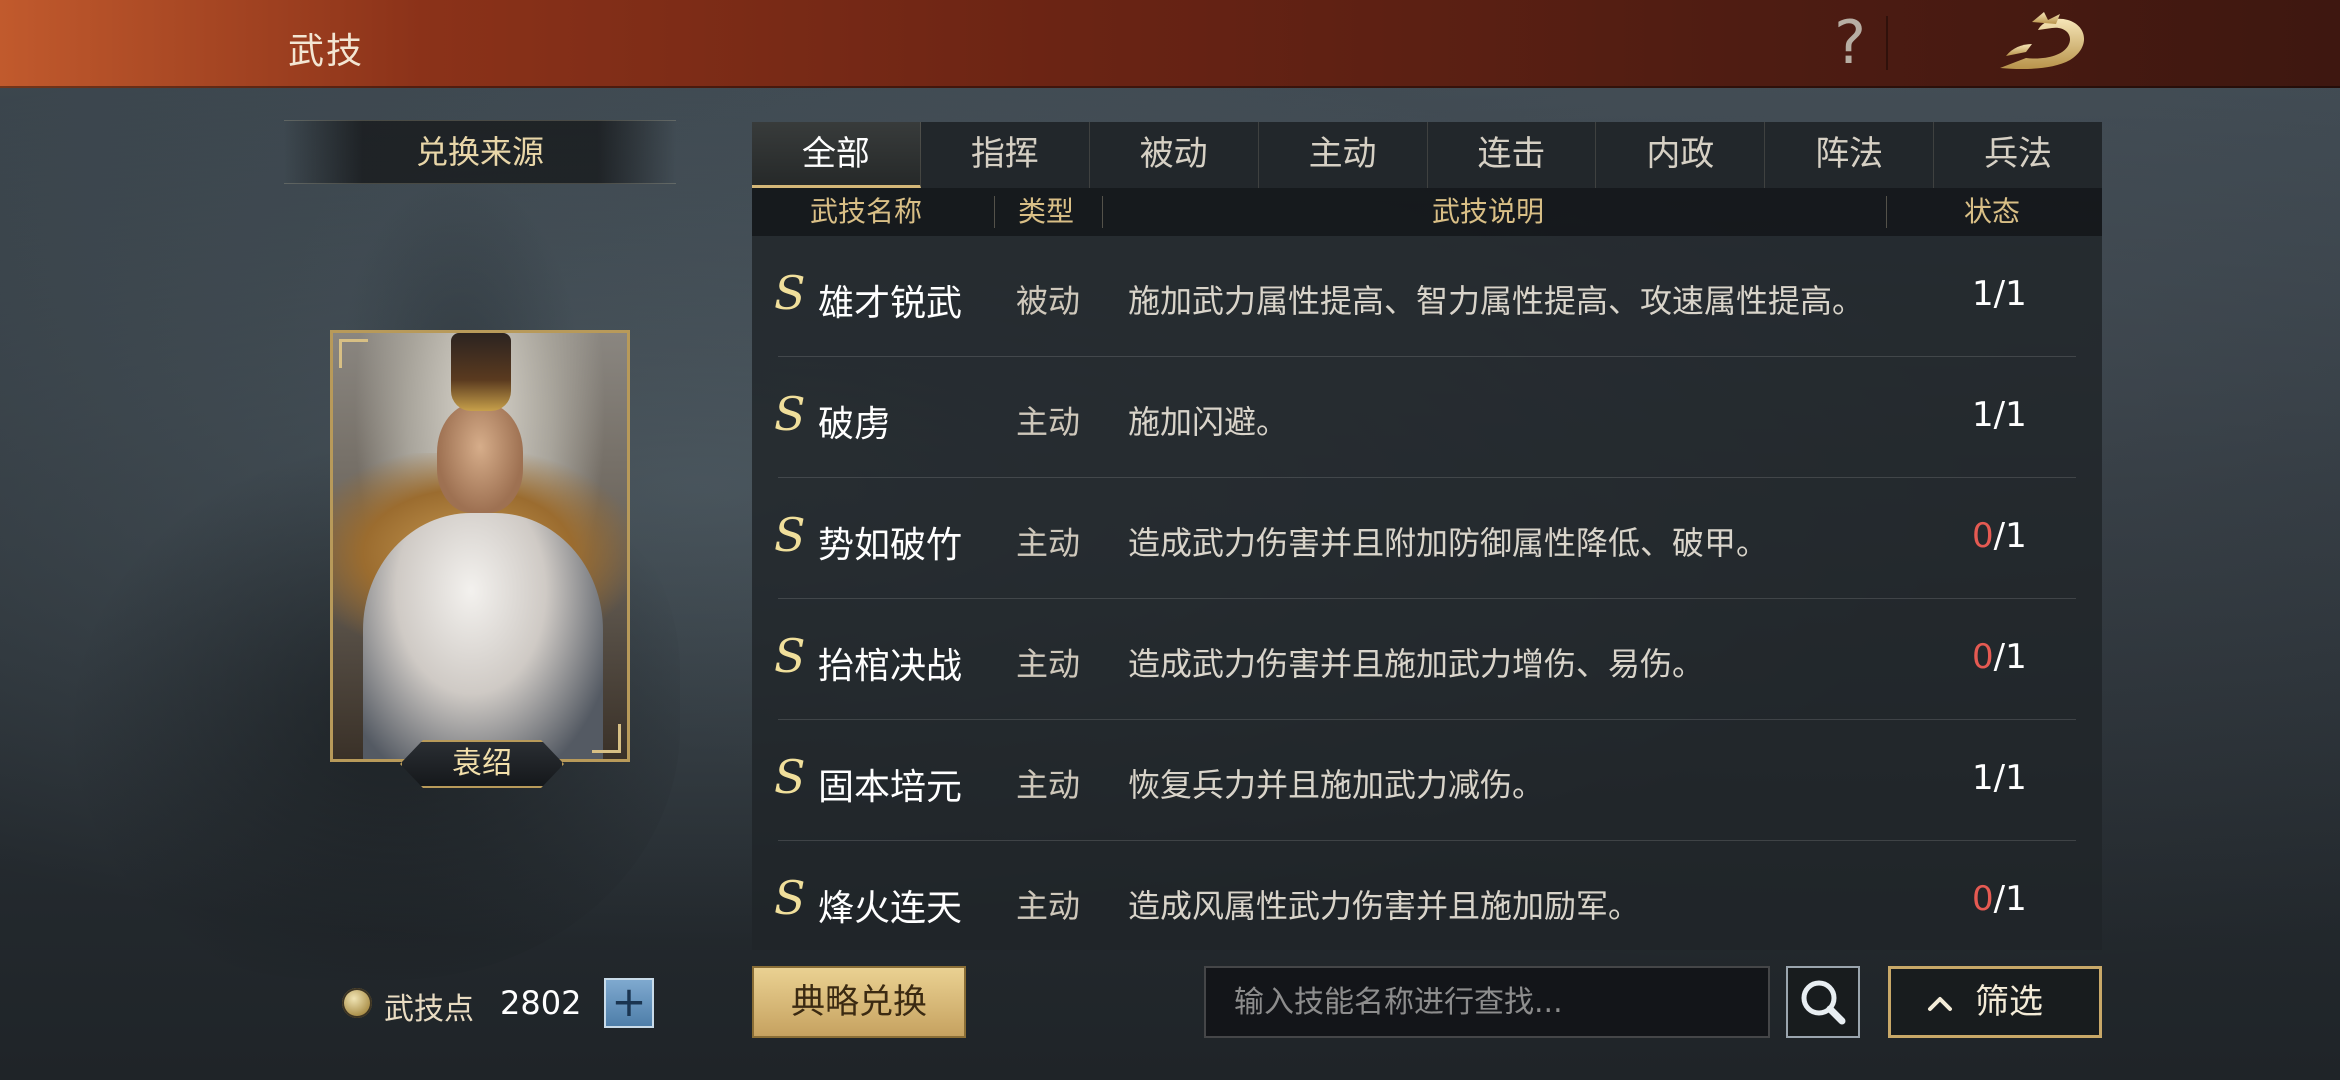 The height and width of the screenshot is (1080, 2340). I want to click on tab-internal-affairs: 内政, so click(1681, 155).